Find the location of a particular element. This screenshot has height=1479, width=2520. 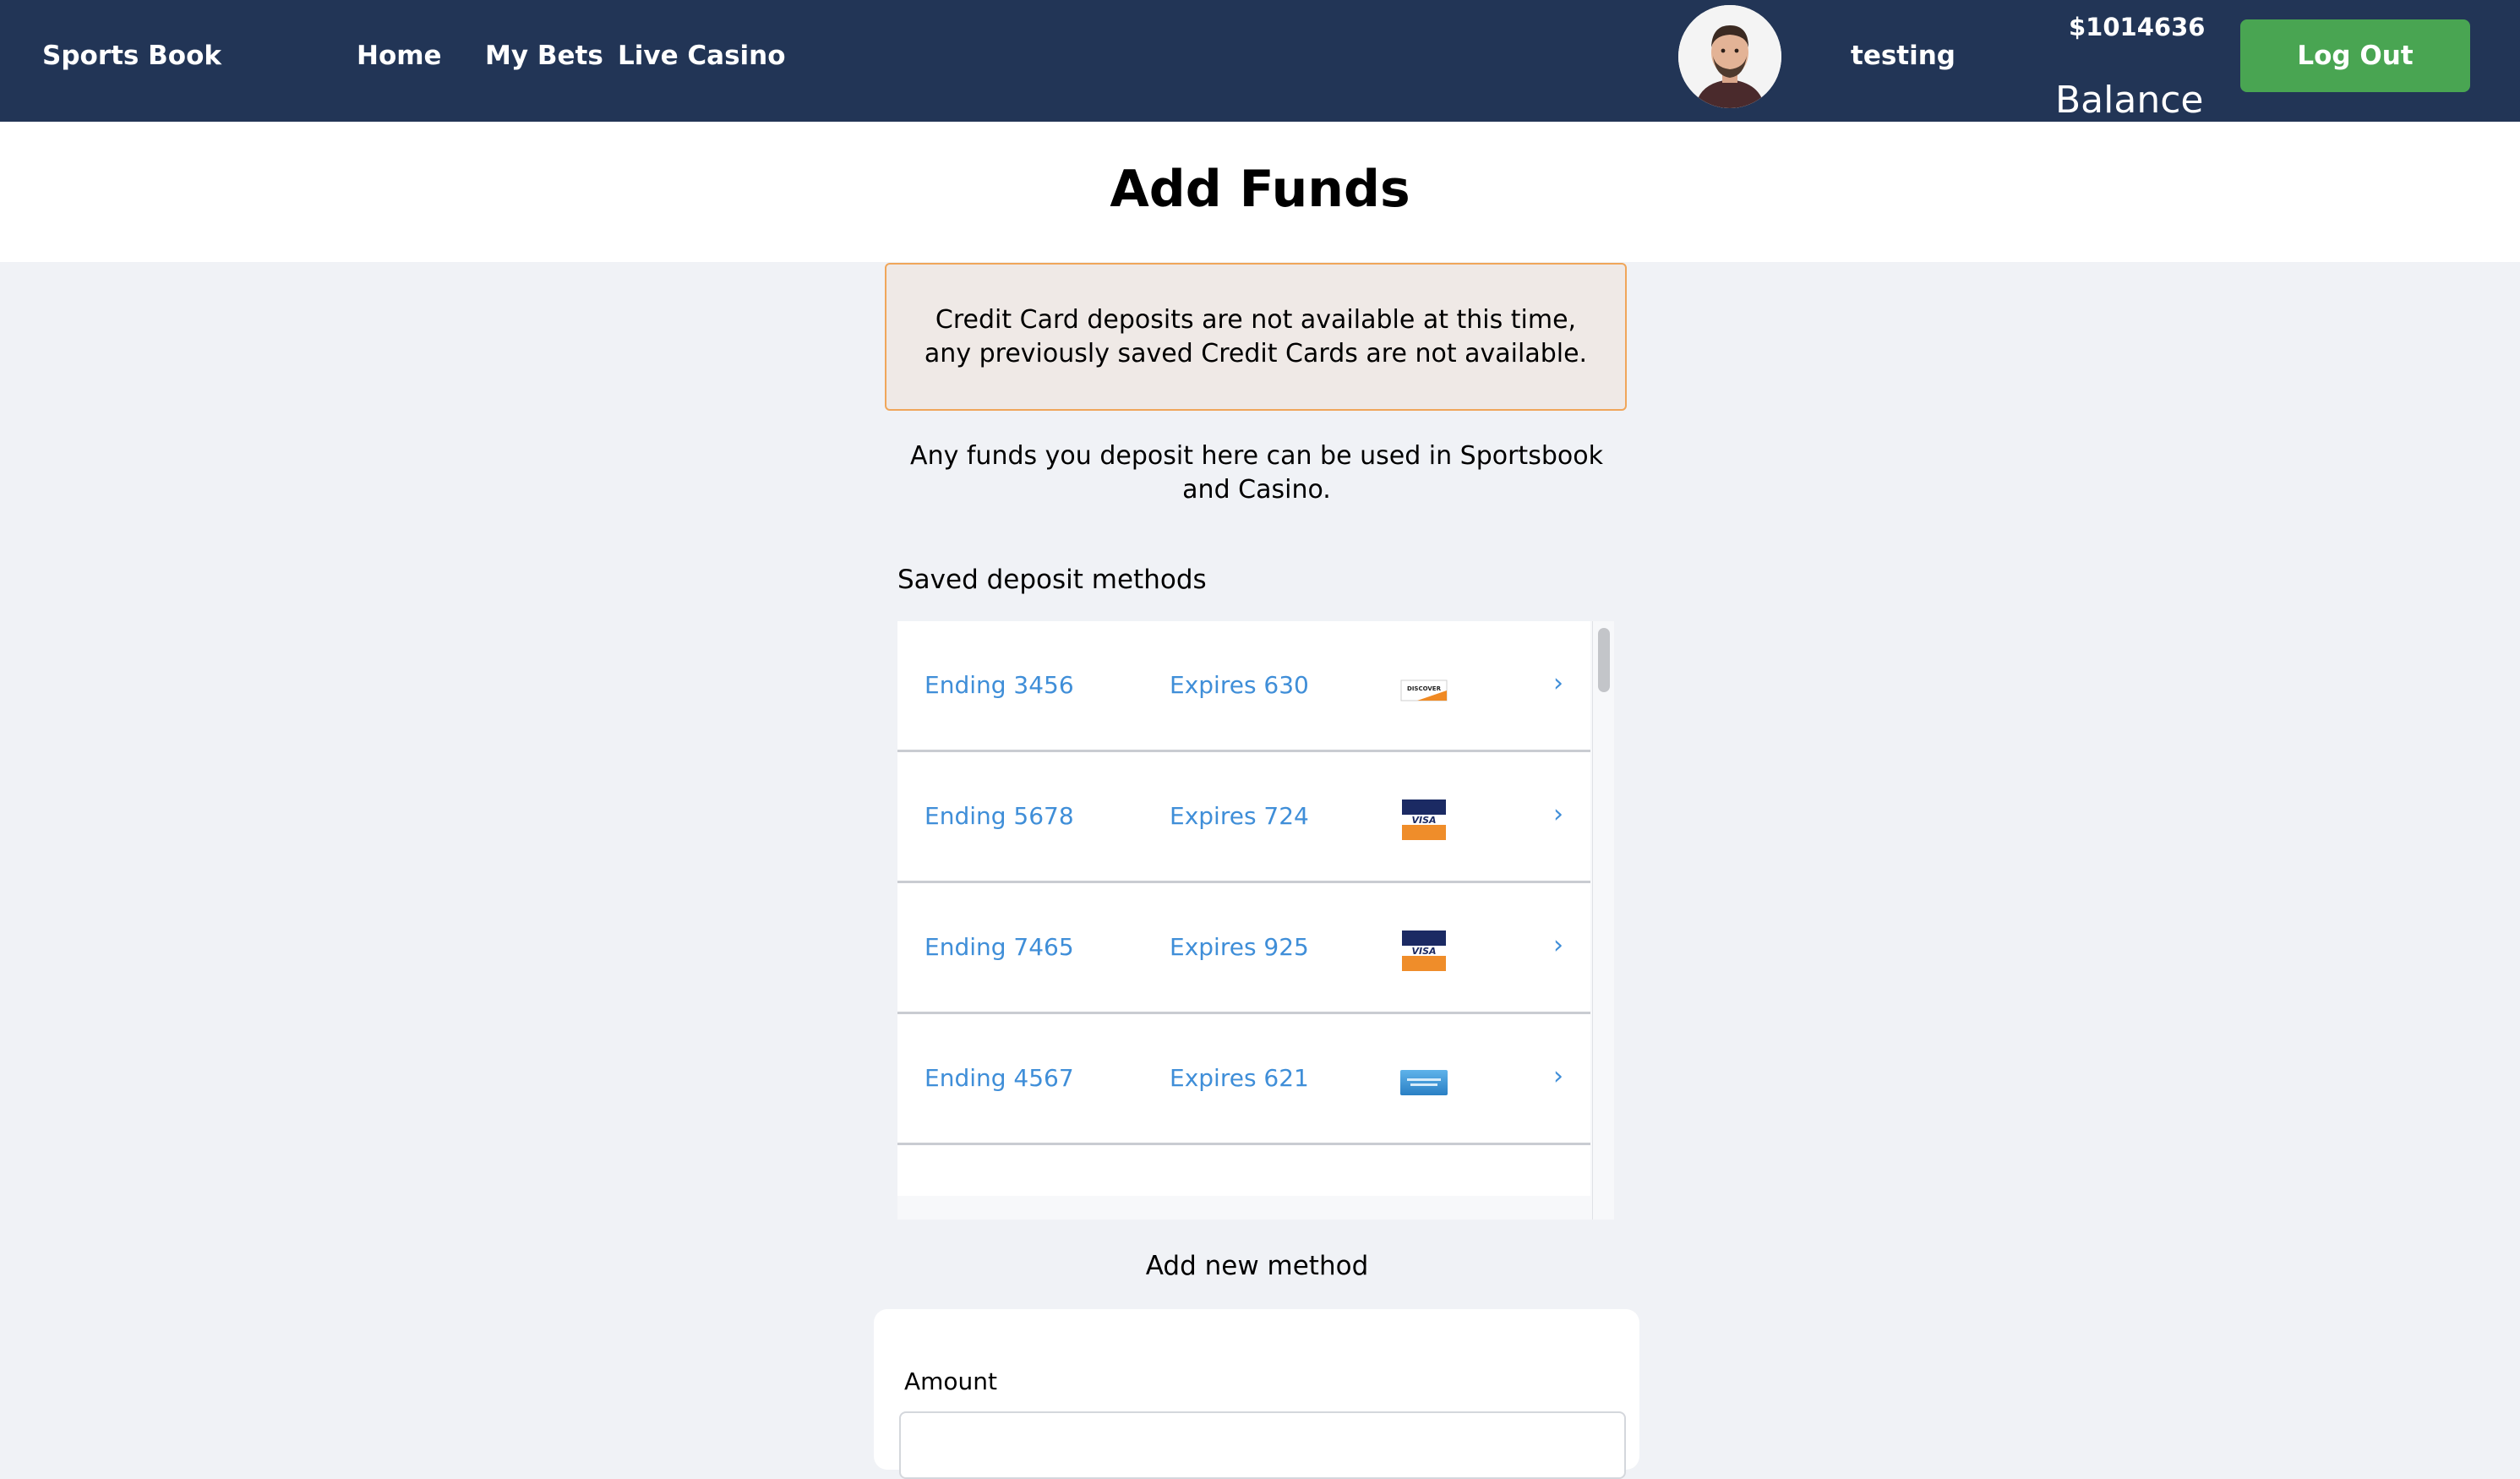

card-ending: Ending 7465 is located at coordinates (1000, 947).